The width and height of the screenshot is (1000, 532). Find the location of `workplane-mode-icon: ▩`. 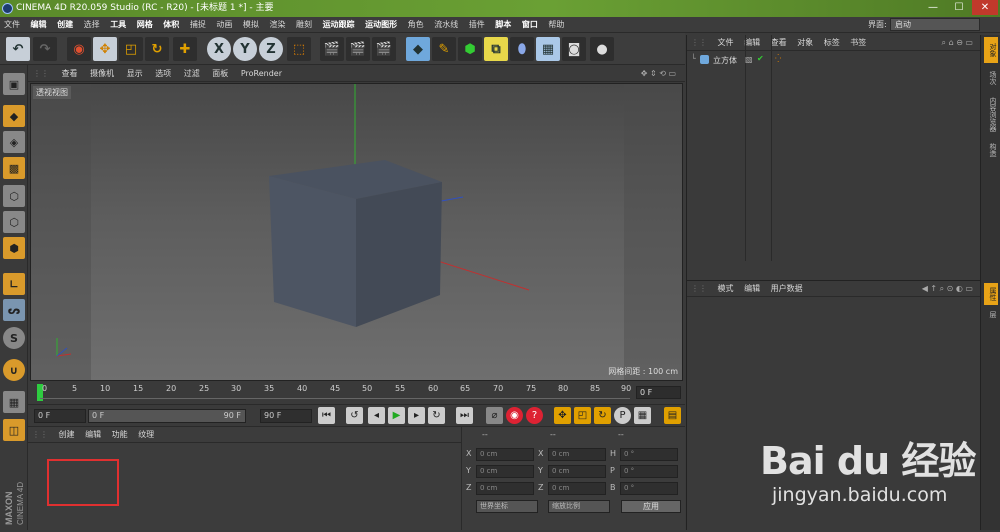

workplane-mode-icon: ▩ is located at coordinates (14, 168).